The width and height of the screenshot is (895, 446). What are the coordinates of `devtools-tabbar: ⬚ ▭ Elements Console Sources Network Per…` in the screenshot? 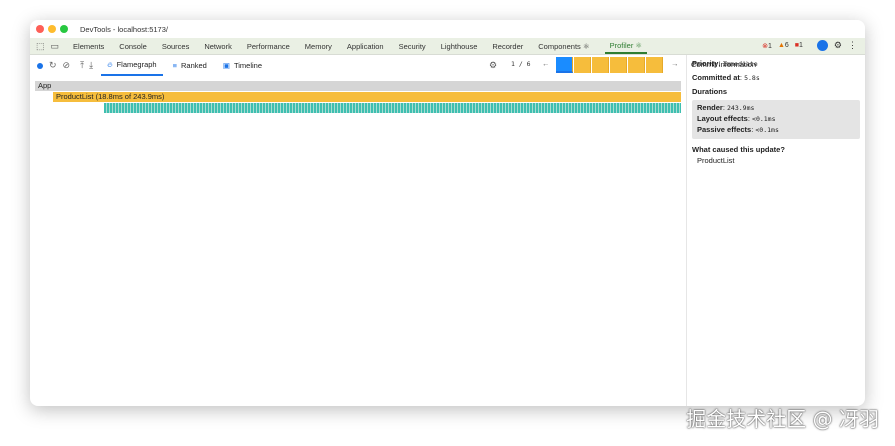 It's located at (447, 46).